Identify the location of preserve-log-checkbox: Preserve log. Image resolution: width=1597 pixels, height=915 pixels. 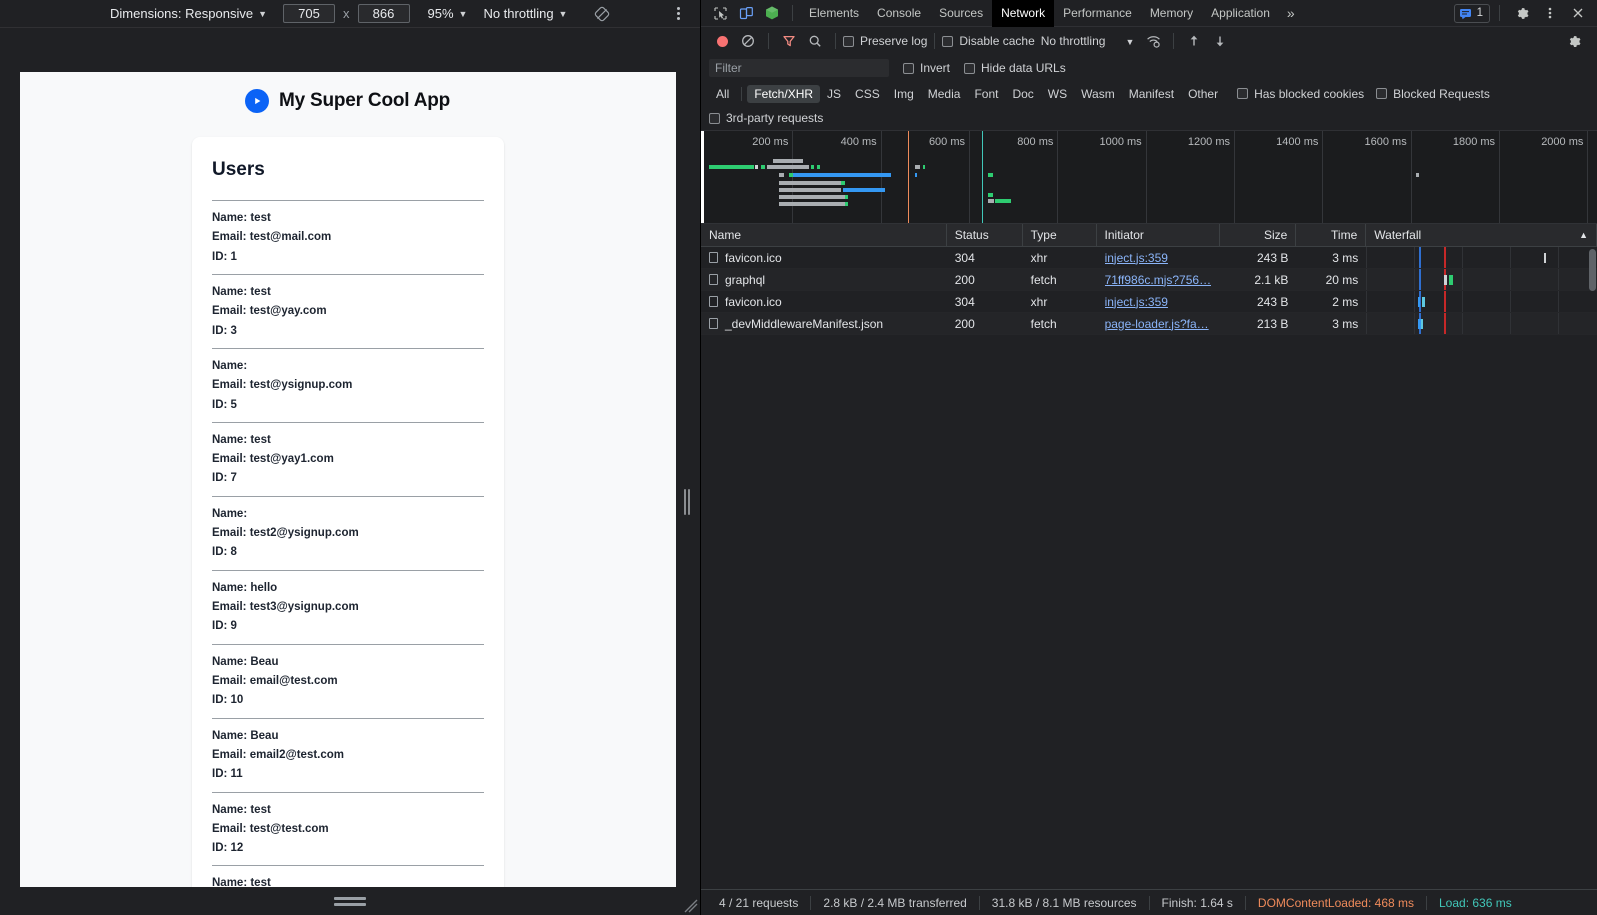
(885, 41).